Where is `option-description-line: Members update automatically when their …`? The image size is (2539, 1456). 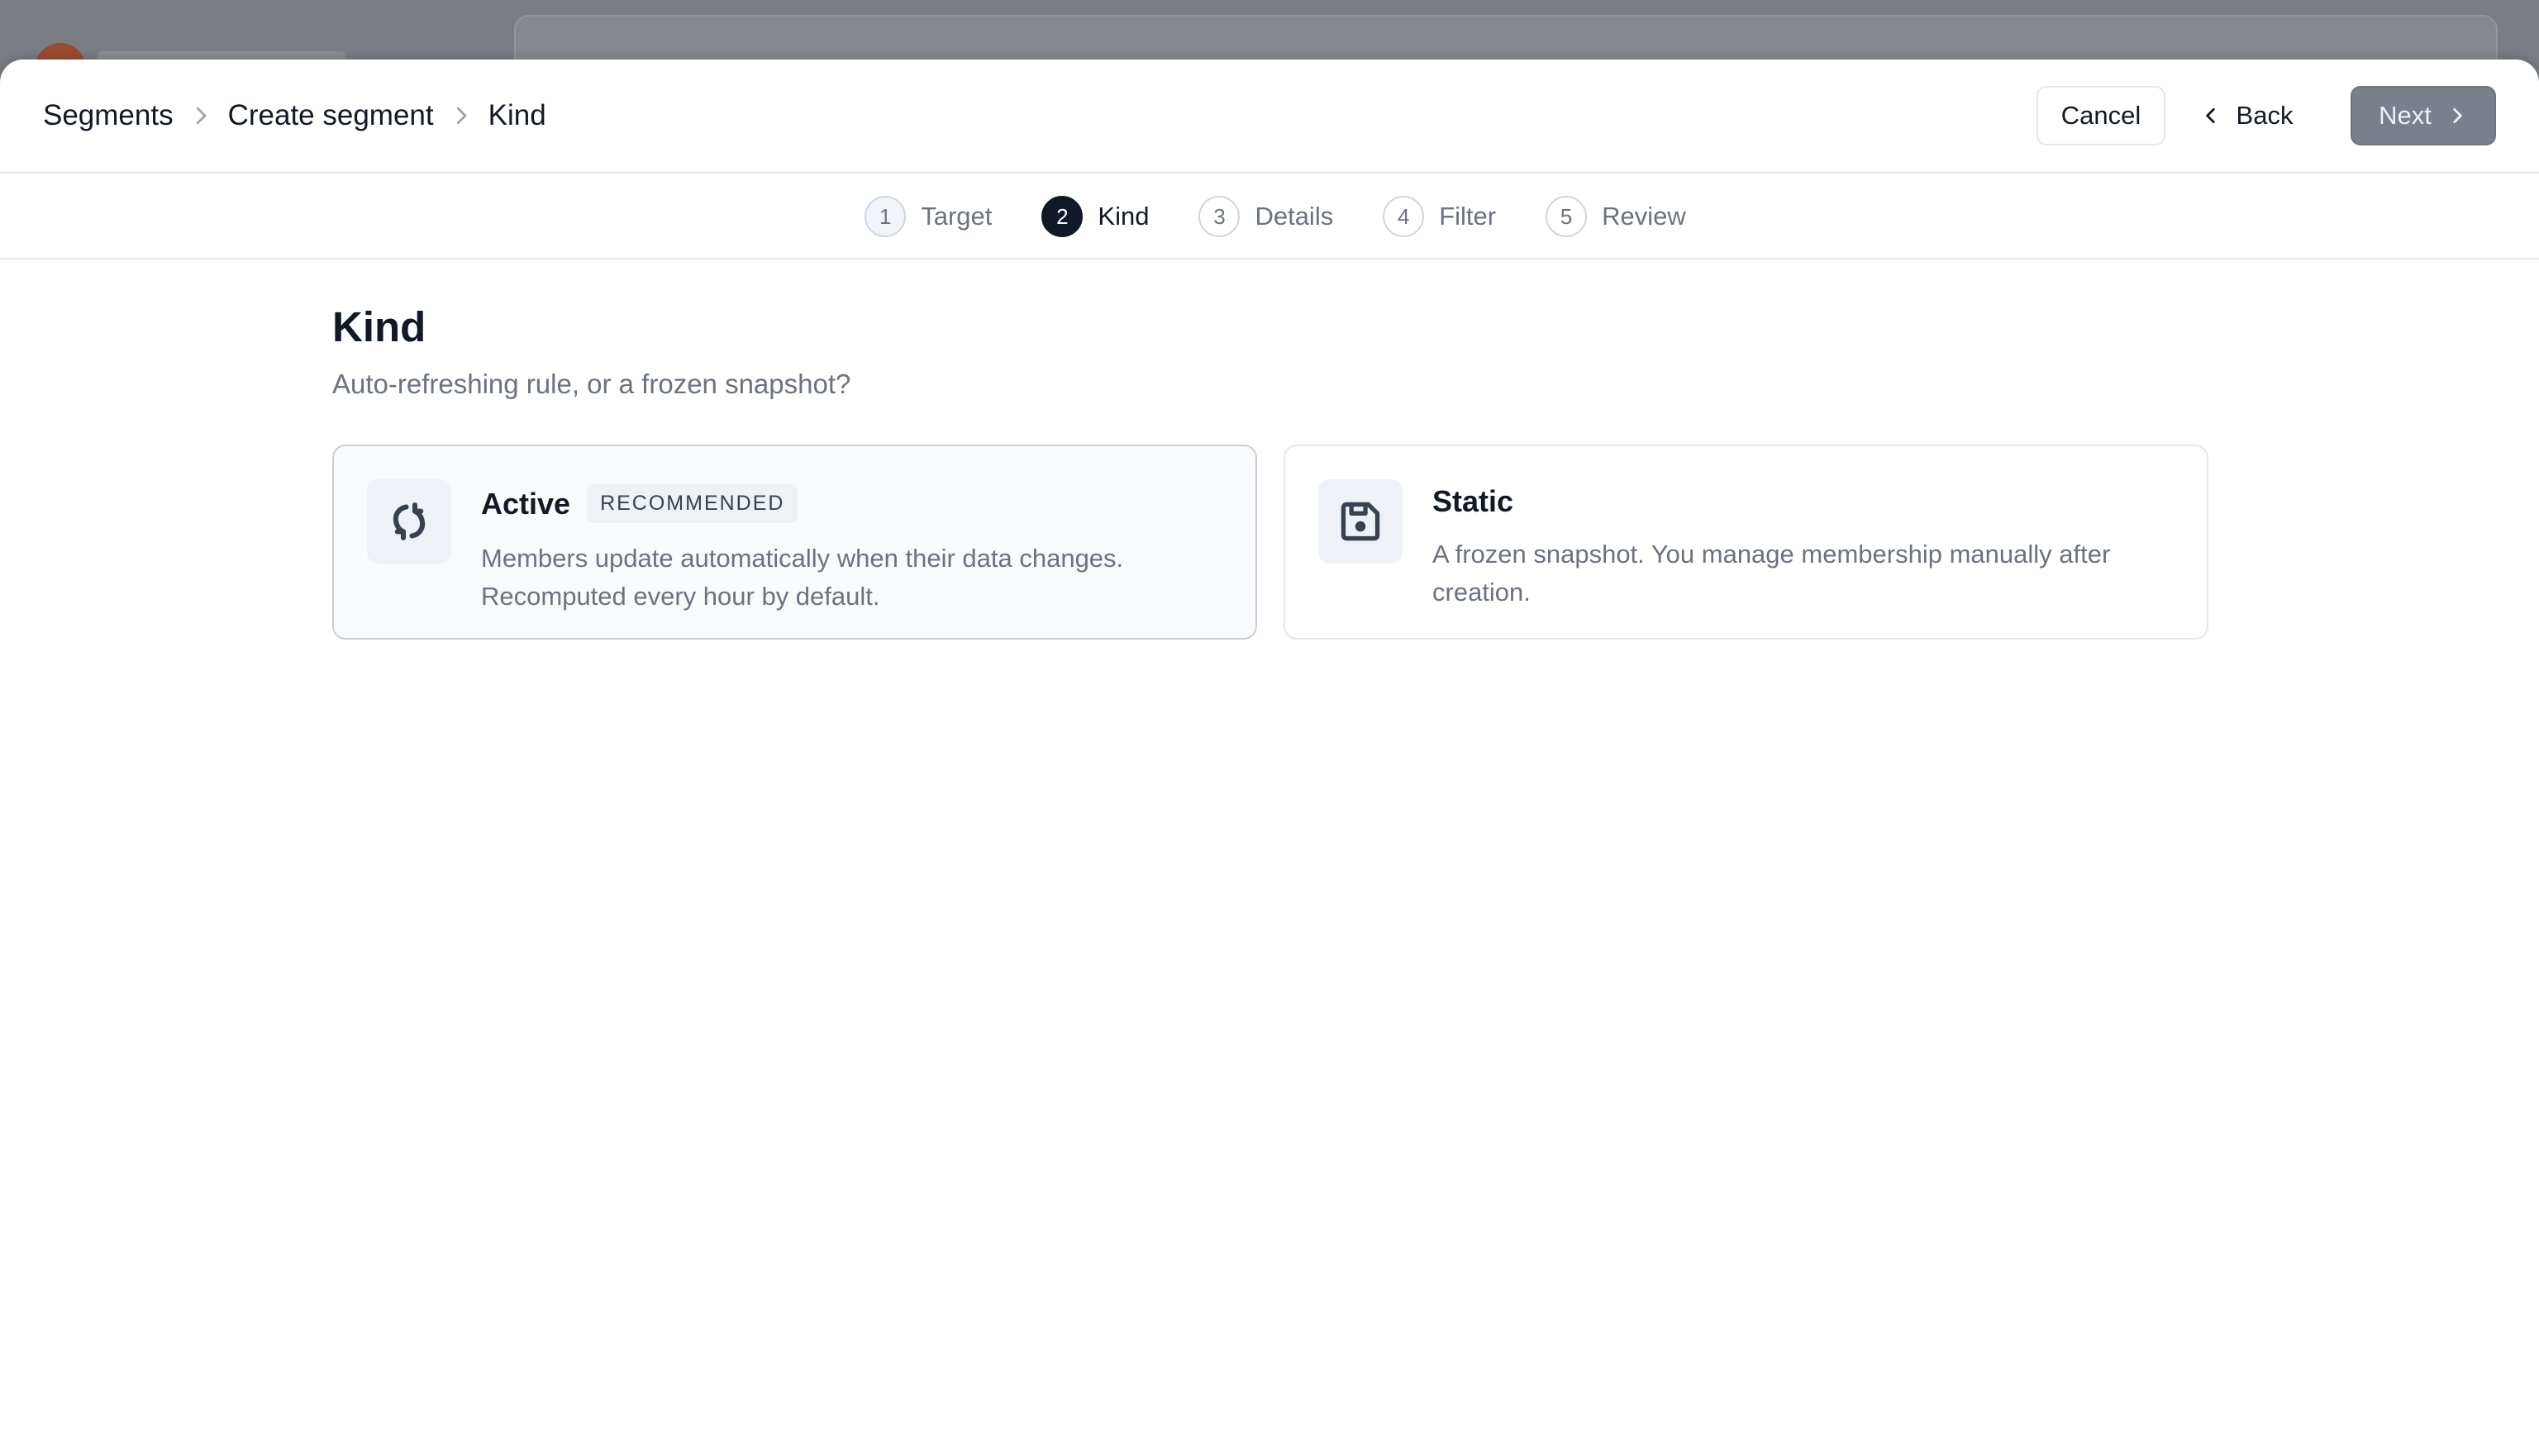
option-description-line: Members update automatically when their … is located at coordinates (802, 558).